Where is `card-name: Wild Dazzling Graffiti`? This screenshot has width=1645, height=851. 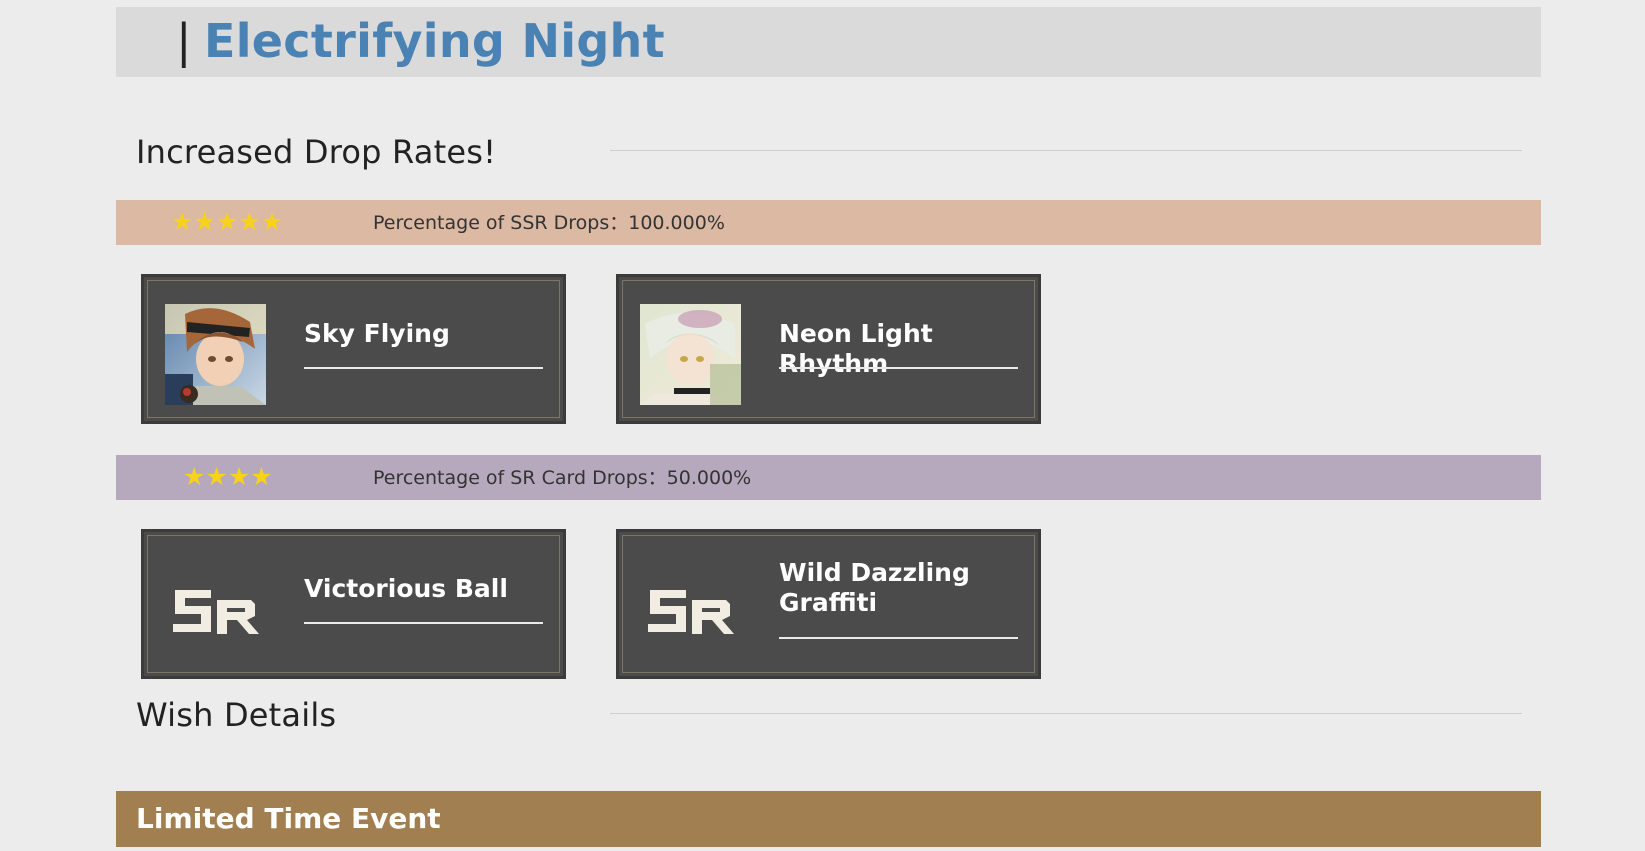
card-name: Wild Dazzling Graffiti is located at coordinates (874, 587).